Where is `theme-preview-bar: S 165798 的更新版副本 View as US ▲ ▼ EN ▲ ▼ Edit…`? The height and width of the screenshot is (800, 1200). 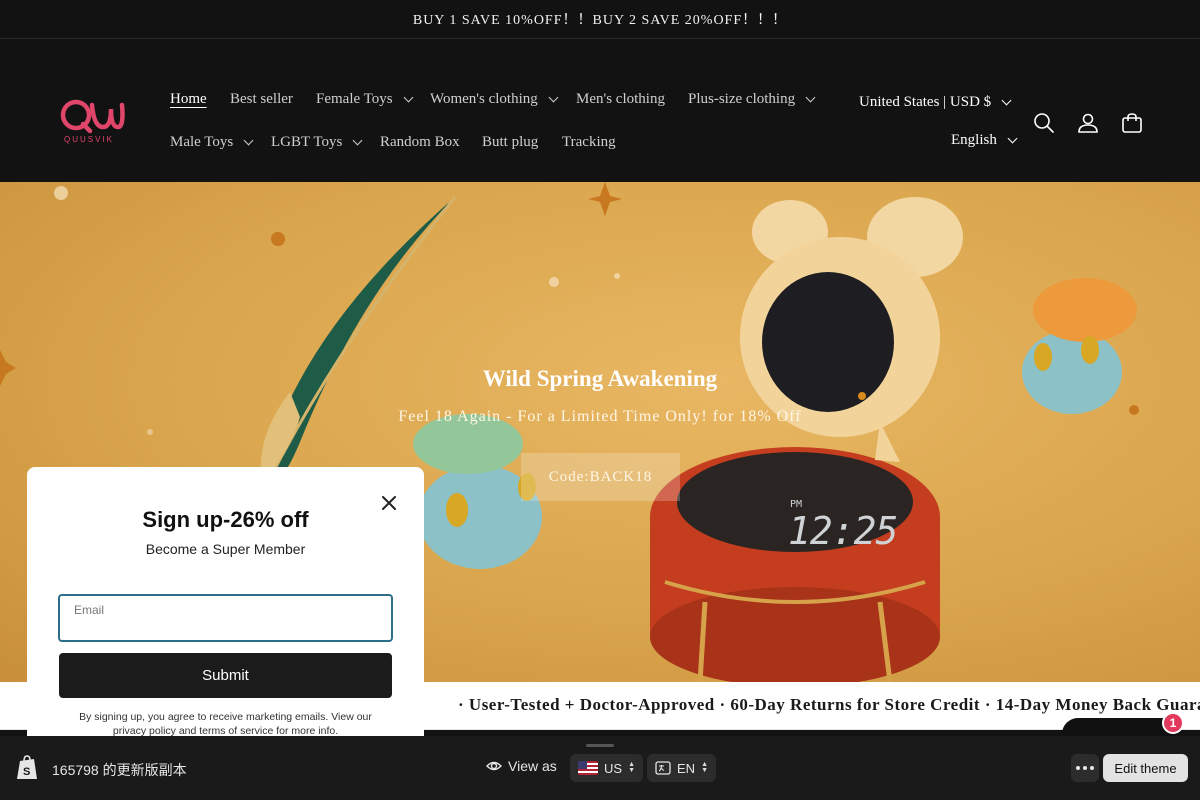 theme-preview-bar: S 165798 的更新版副本 View as US ▲ ▼ EN ▲ ▼ Edit… is located at coordinates (600, 768).